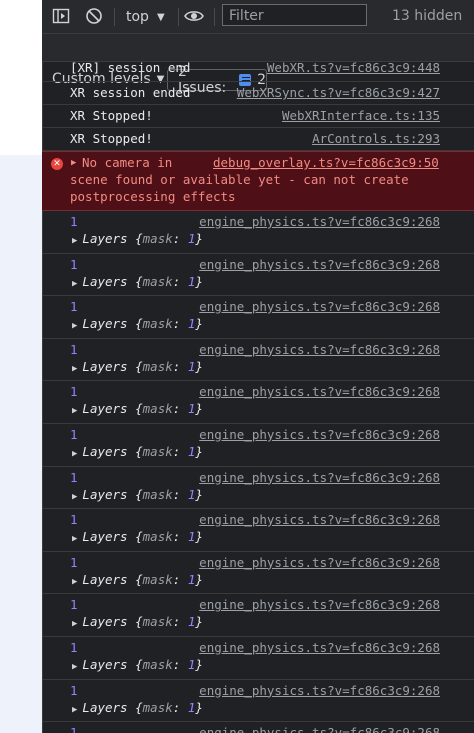 The width and height of the screenshot is (474, 733). What do you see at coordinates (194, 16) in the screenshot?
I see `eye-icon` at bounding box center [194, 16].